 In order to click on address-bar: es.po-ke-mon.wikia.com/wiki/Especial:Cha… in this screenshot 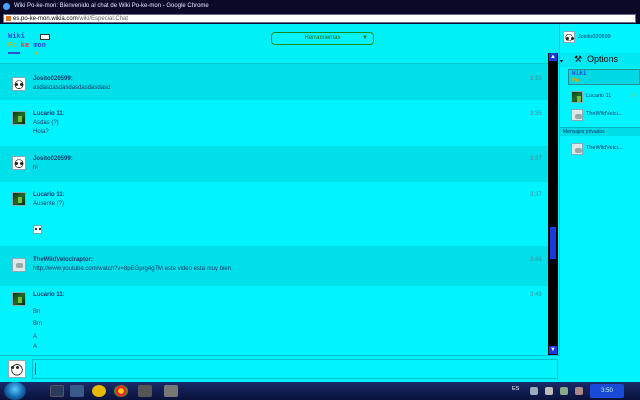, I will do `click(320, 18)`.